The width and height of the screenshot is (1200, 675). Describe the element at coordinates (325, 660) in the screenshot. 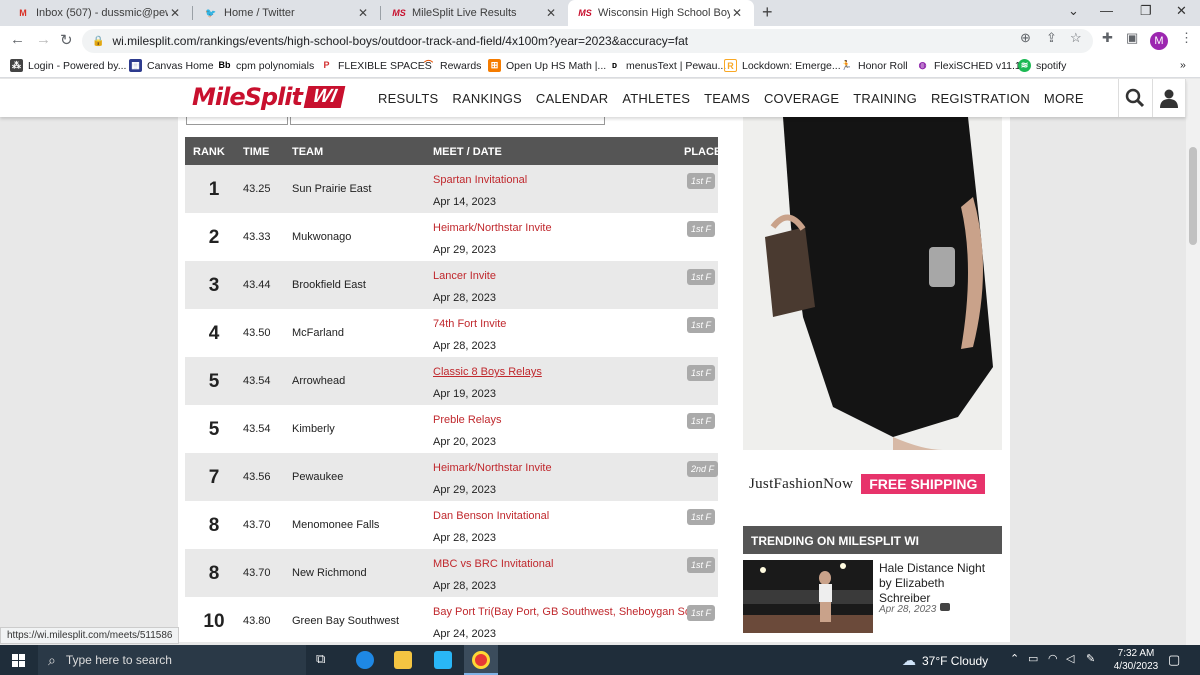

I see `task-view-icon: ⧉` at that location.